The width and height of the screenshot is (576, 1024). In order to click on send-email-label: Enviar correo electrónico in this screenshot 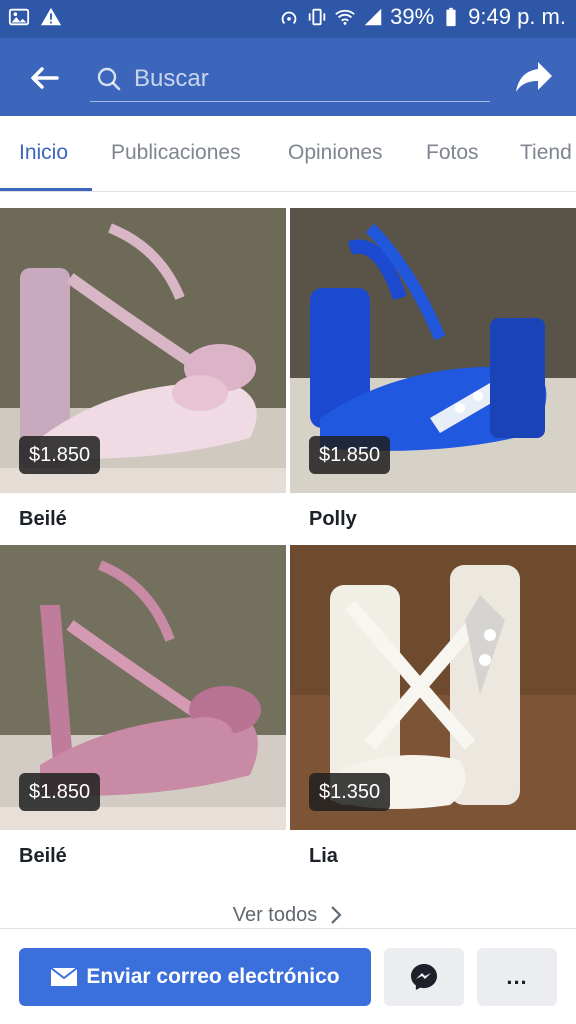, I will do `click(213, 976)`.